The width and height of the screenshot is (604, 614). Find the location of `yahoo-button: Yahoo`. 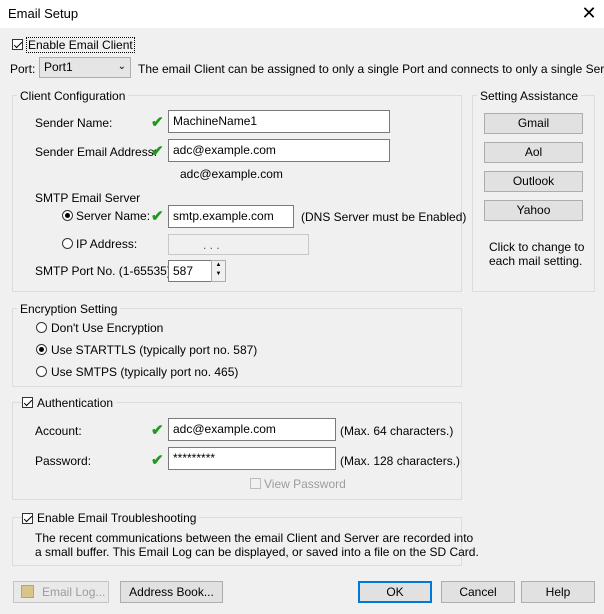

yahoo-button: Yahoo is located at coordinates (533, 210).